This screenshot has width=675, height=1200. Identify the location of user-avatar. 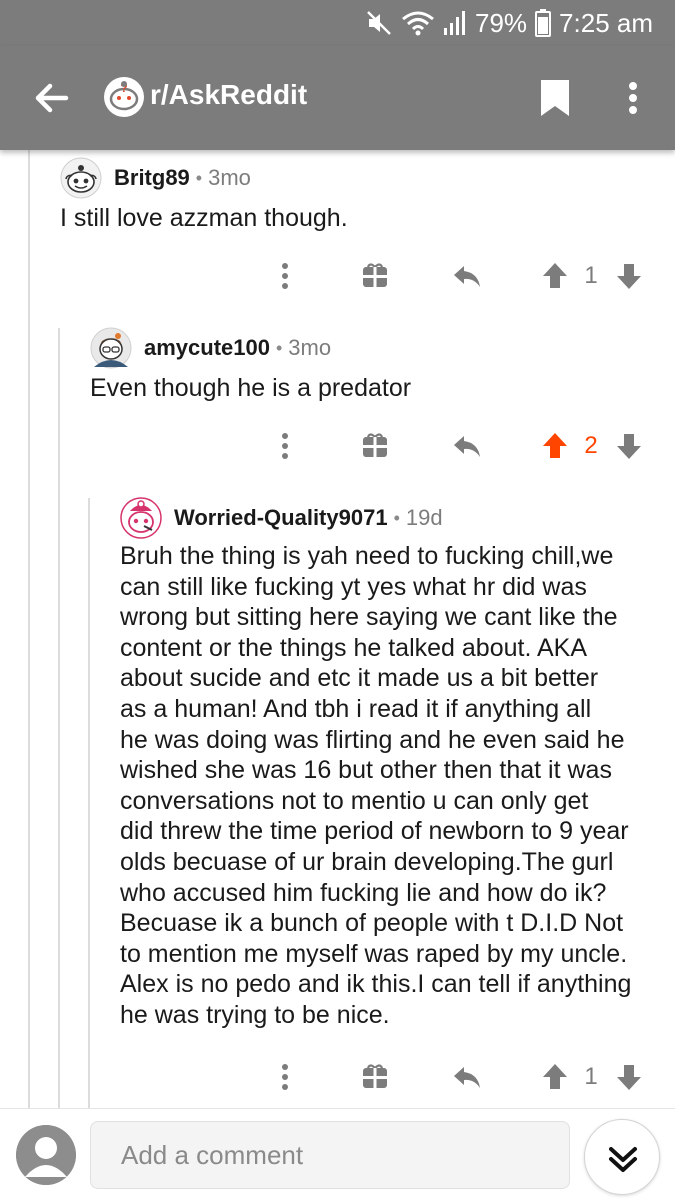
(46, 1155).